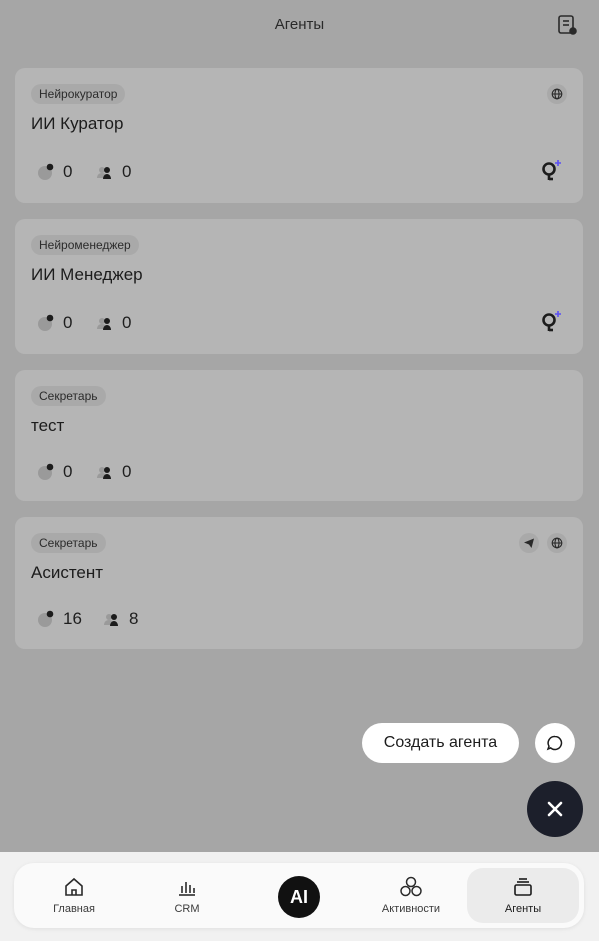  I want to click on nav-item-crm: CRM, so click(187, 895).